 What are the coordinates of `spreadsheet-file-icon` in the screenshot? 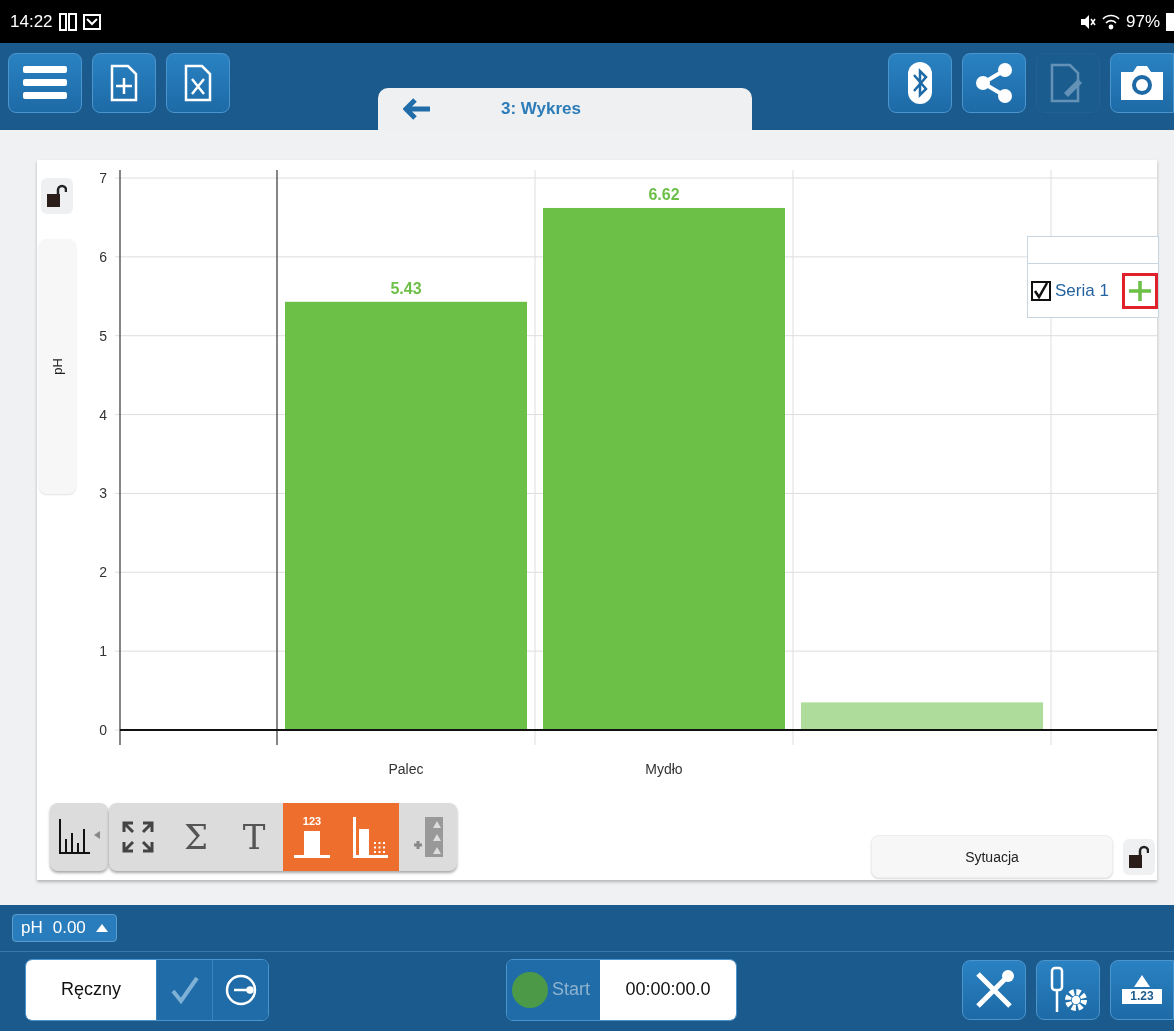 It's located at (198, 83).